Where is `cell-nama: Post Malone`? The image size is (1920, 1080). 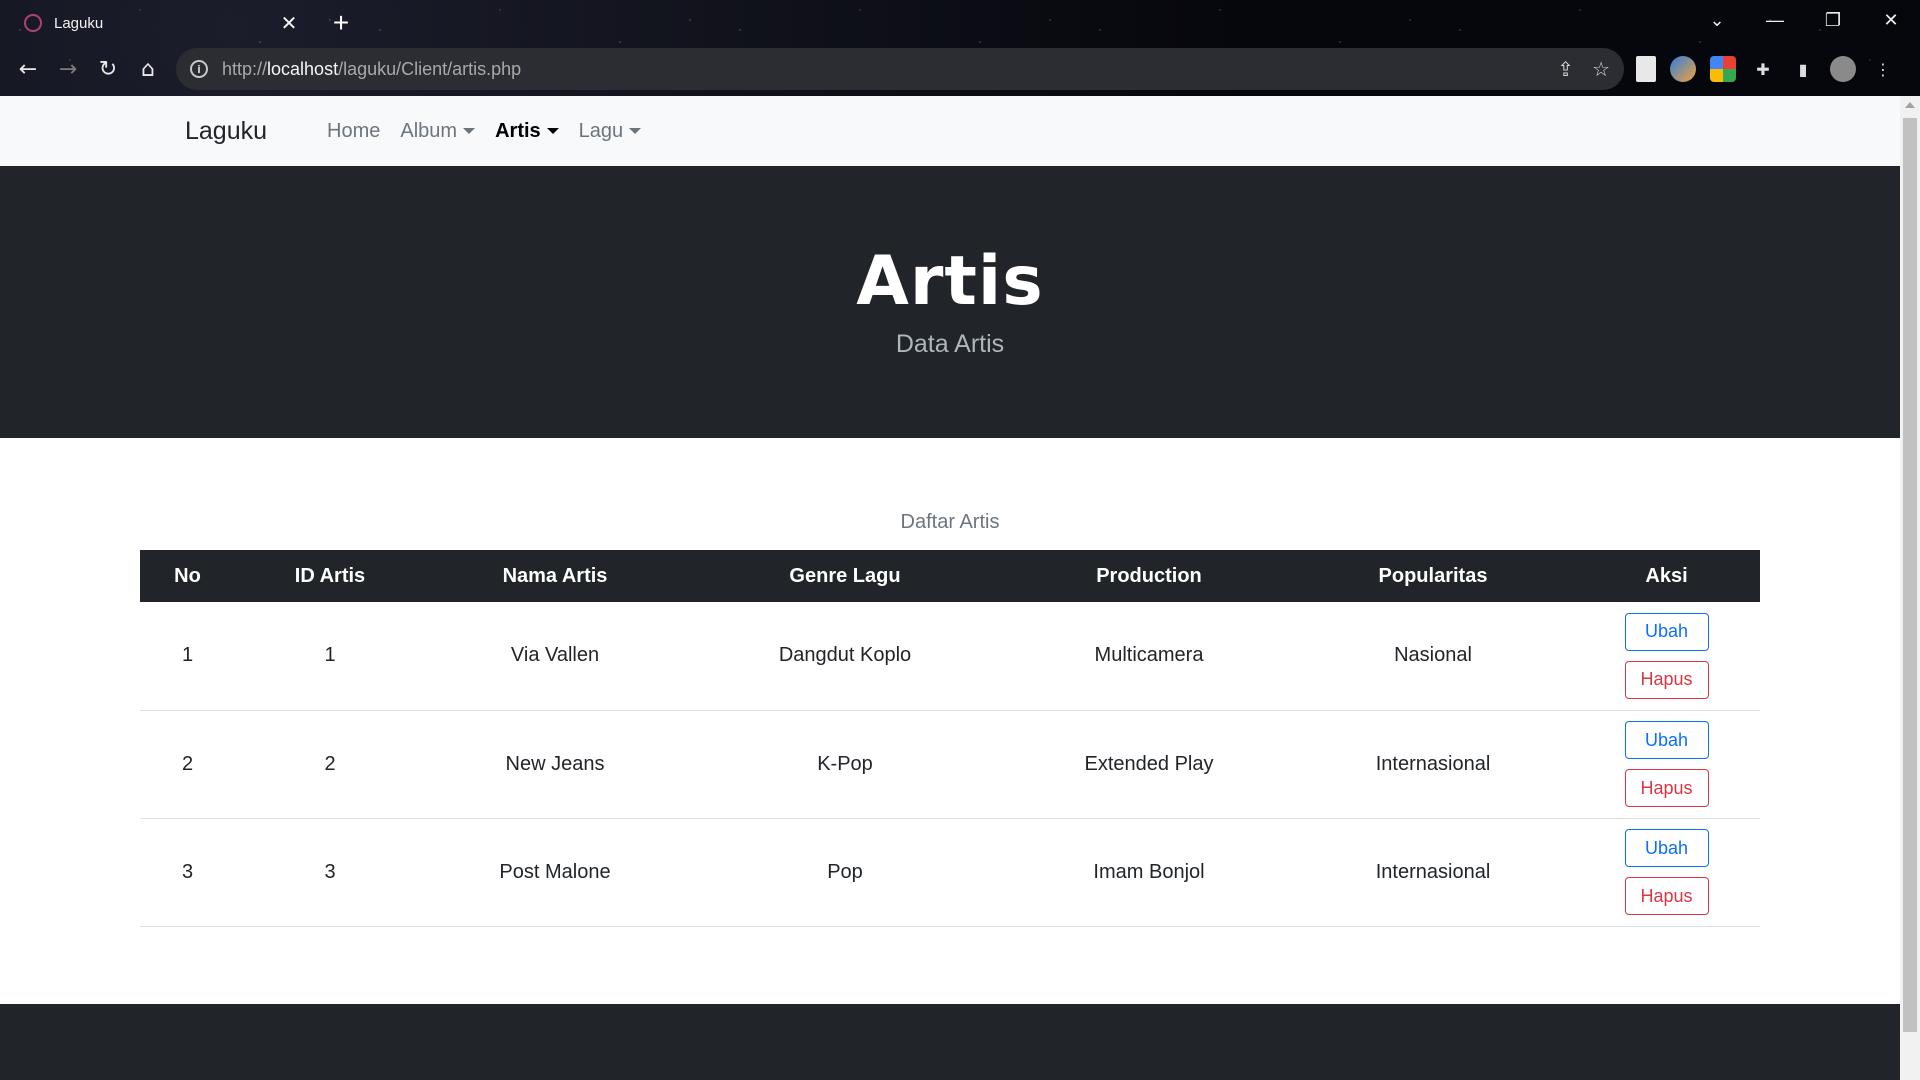 cell-nama: Post Malone is located at coordinates (555, 872).